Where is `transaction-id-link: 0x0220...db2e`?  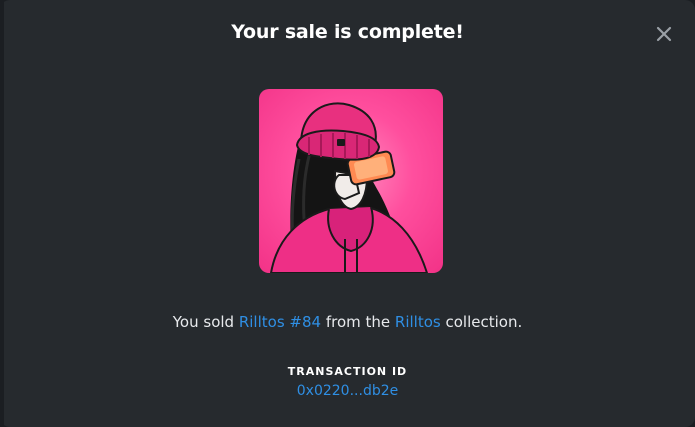 transaction-id-link: 0x0220...db2e is located at coordinates (347, 391).